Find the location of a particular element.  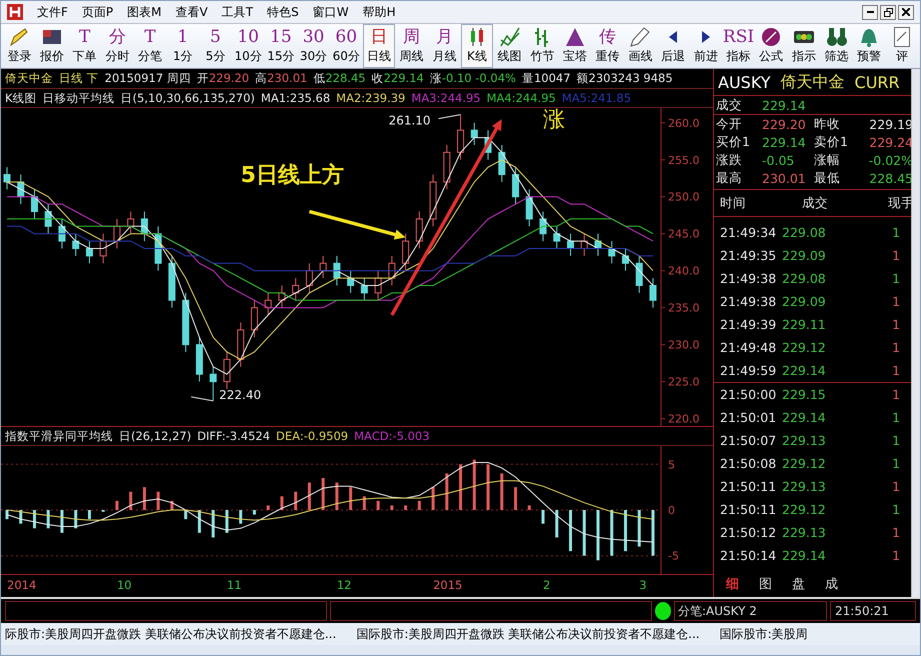

toolbar-button: 分 分时 is located at coordinates (117, 46).